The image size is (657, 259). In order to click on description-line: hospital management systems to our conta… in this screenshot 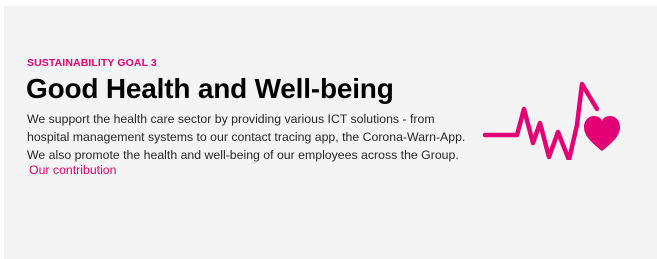, I will do `click(246, 137)`.